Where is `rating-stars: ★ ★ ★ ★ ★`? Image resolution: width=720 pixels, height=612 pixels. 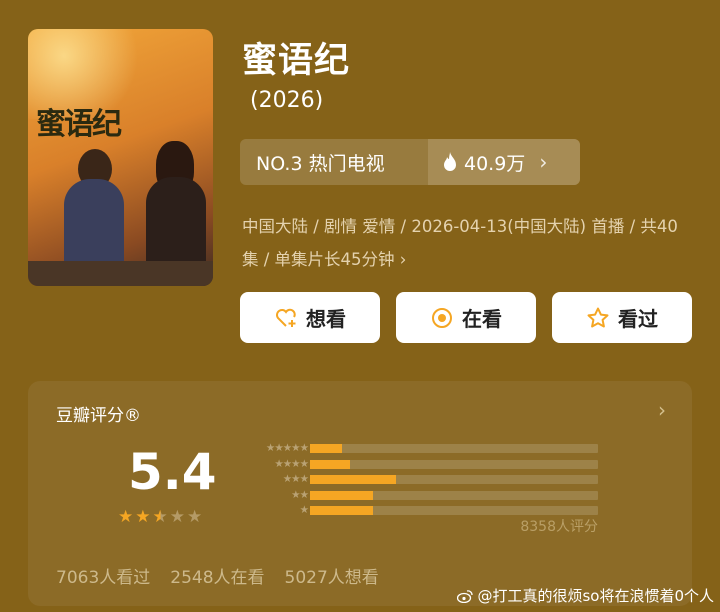 rating-stars: ★ ★ ★ ★ ★ is located at coordinates (160, 517).